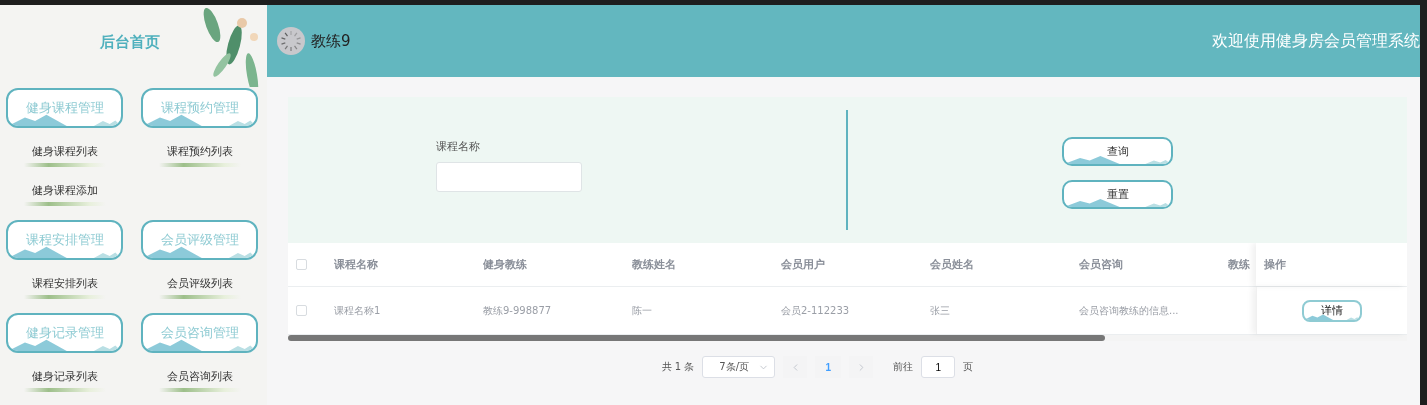 The image size is (1427, 405). What do you see at coordinates (291, 41) in the screenshot?
I see `spinner-icon` at bounding box center [291, 41].